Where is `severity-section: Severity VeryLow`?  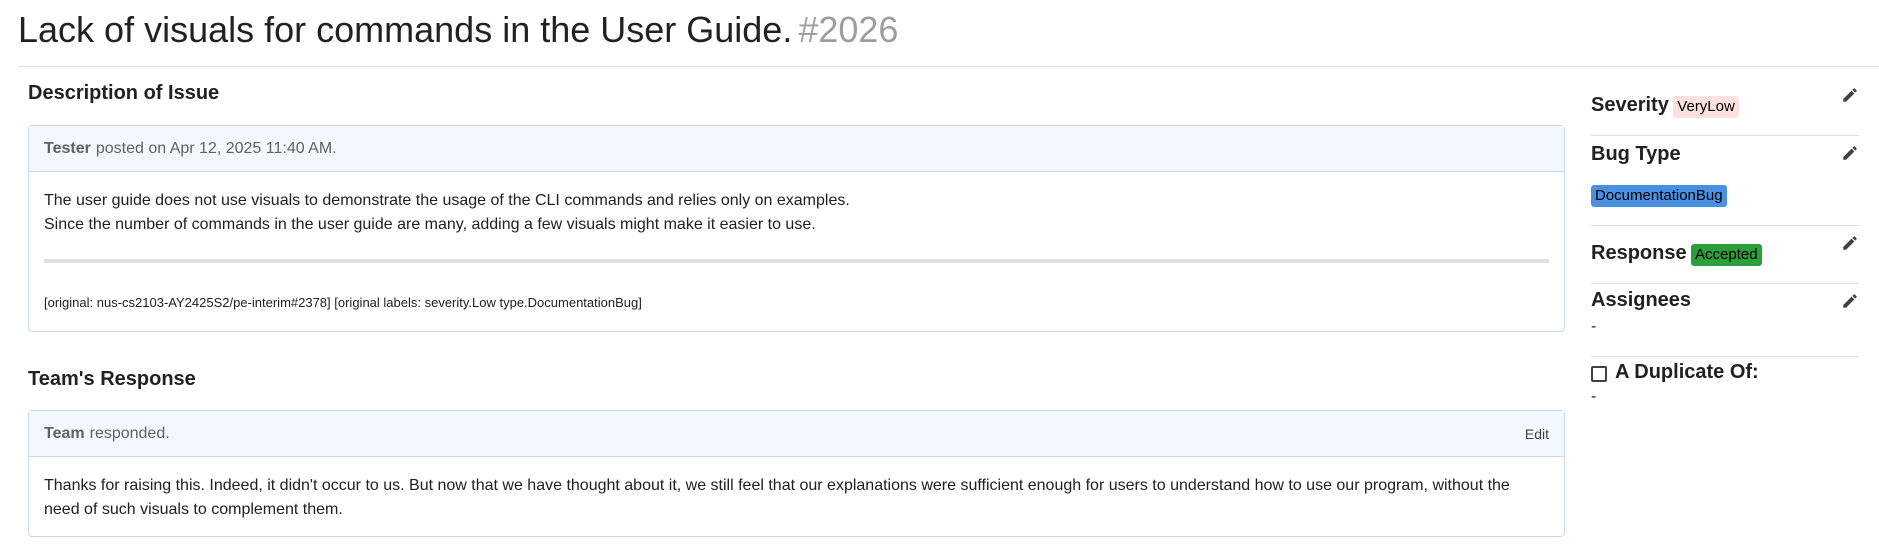
severity-section: Severity VeryLow is located at coordinates (1725, 111).